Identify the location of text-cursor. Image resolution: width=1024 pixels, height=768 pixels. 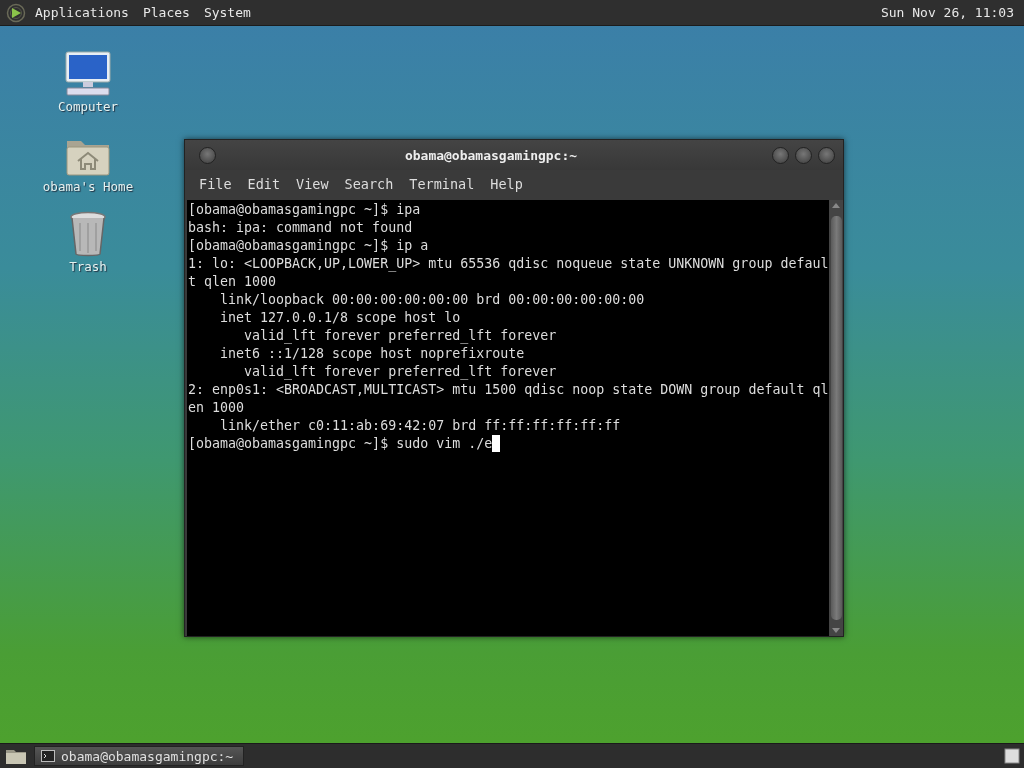
(496, 443).